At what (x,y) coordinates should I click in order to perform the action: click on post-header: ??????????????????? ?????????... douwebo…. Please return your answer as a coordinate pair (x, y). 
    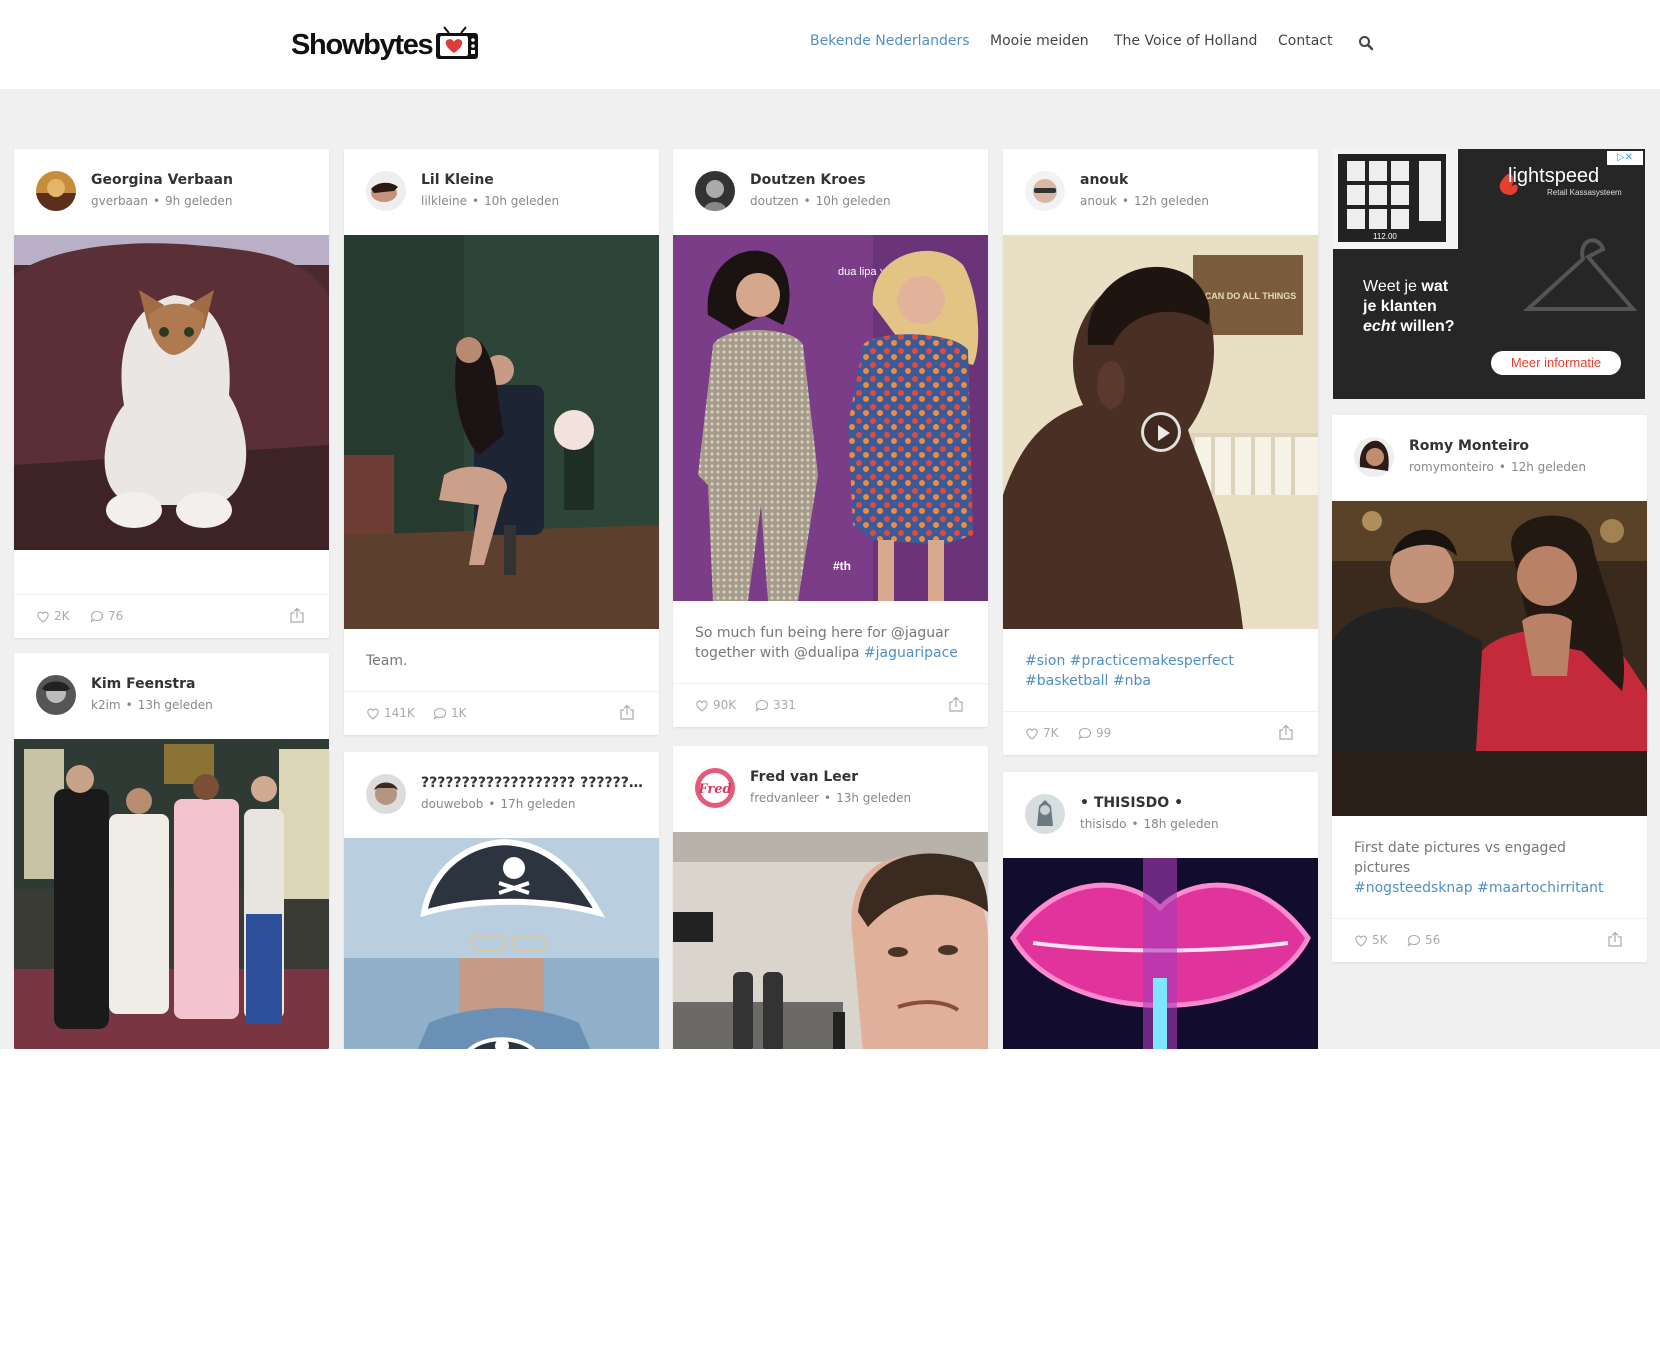
    Looking at the image, I should click on (501, 795).